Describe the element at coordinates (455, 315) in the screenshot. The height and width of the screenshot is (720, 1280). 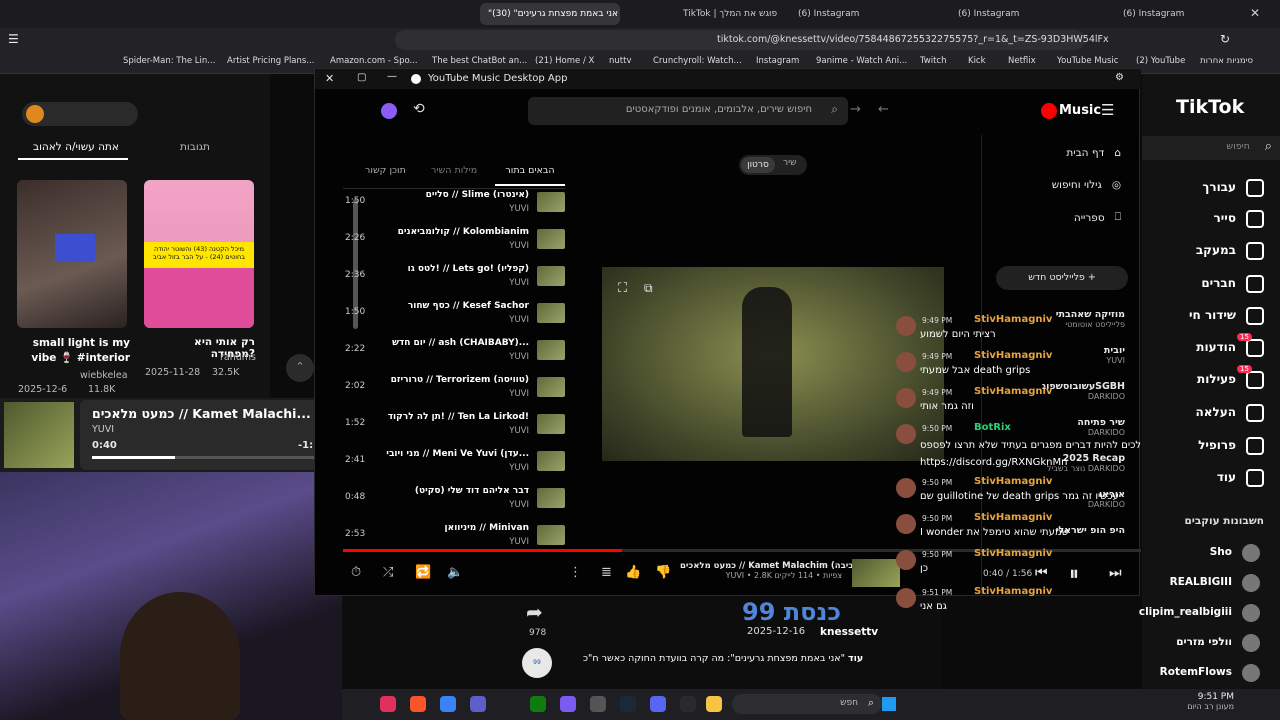
I see `queue-item: כסף שחור // Kesef Sachor YUVI 1:50` at that location.